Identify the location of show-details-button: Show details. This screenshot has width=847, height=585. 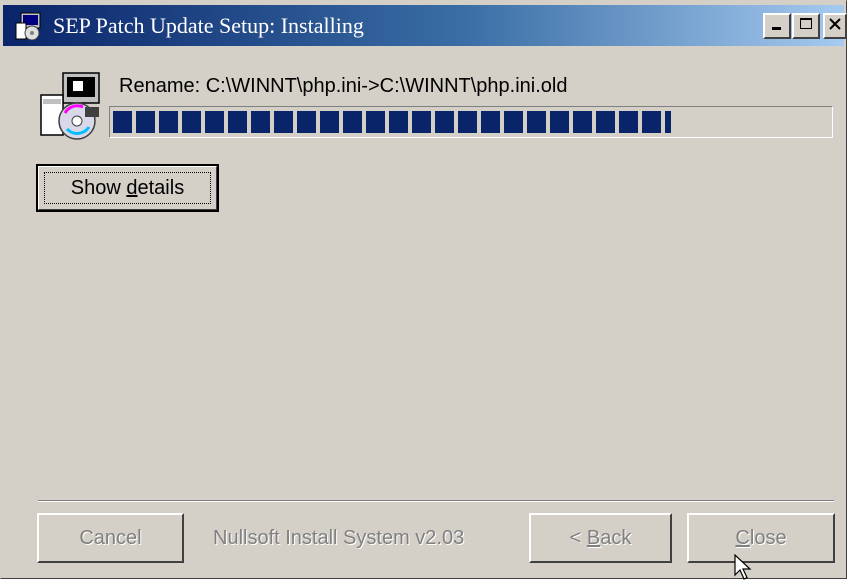
(127, 188).